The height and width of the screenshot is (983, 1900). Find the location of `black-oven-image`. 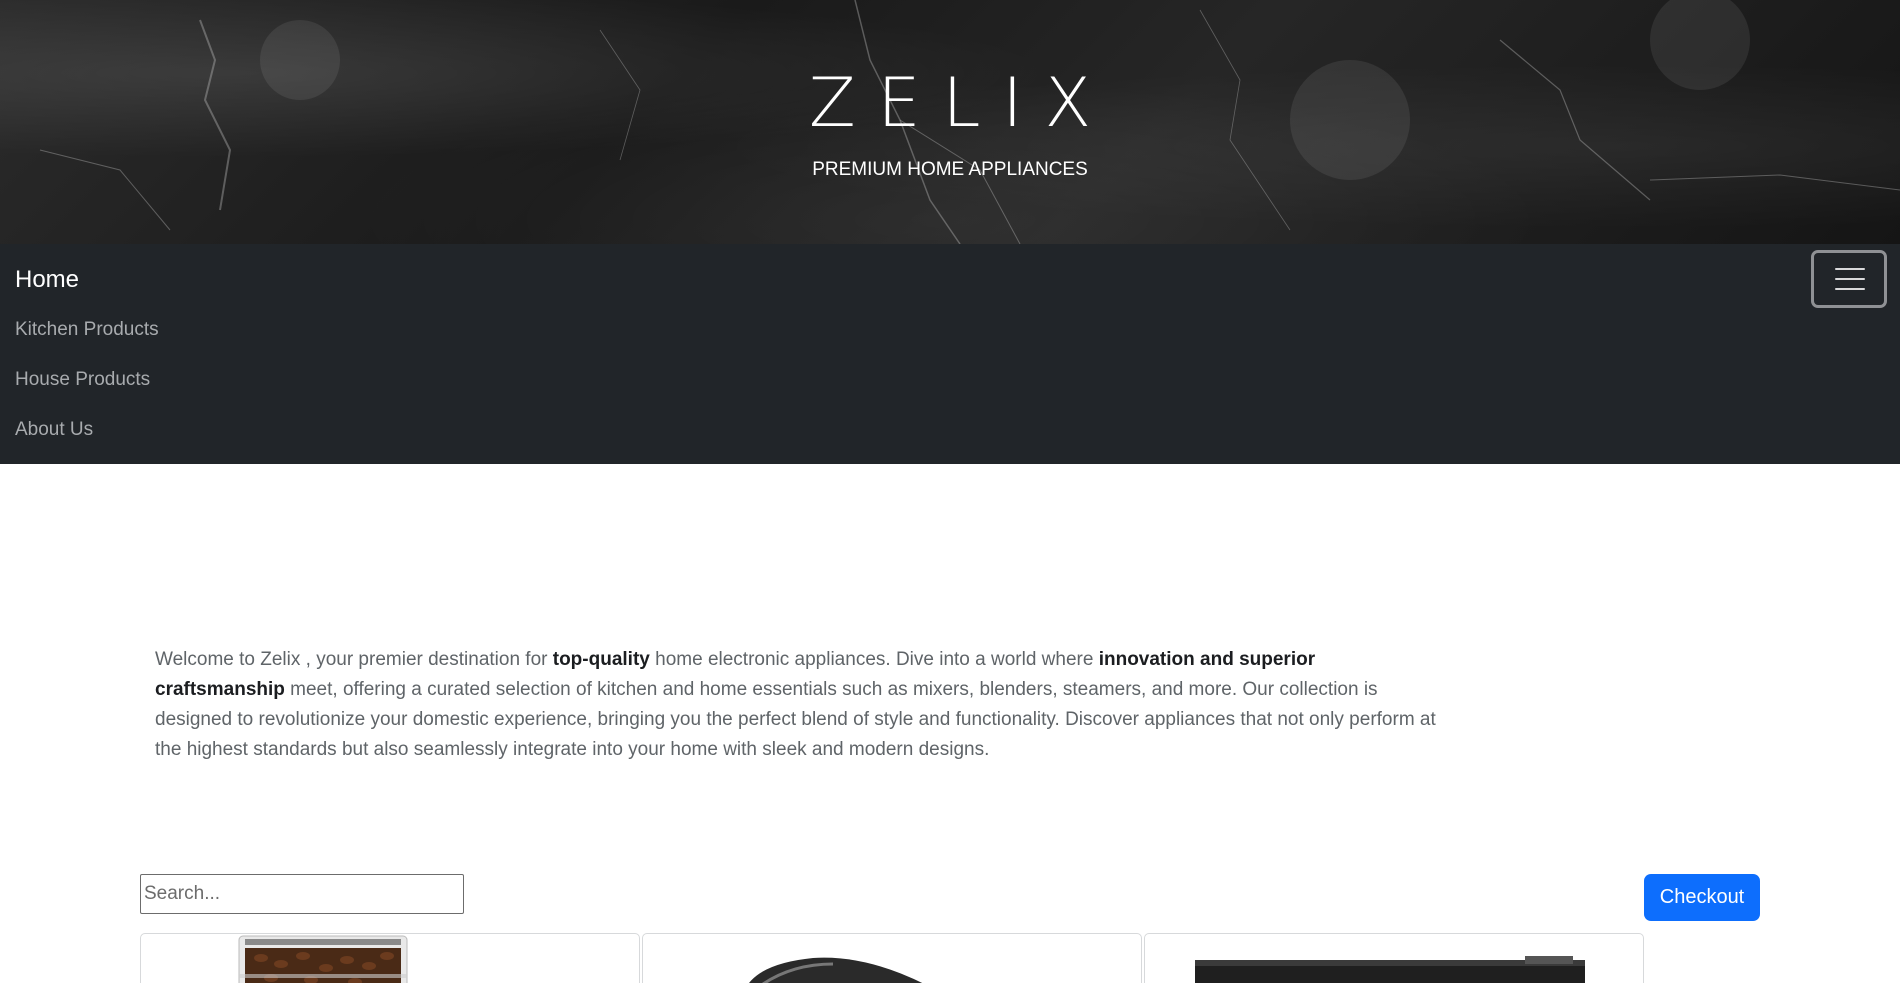

black-oven-image is located at coordinates (1390, 969).